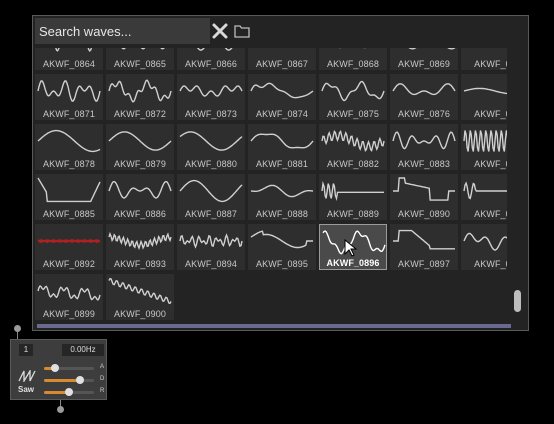  I want to click on wave-tile: AKWF_0895, so click(282, 247).